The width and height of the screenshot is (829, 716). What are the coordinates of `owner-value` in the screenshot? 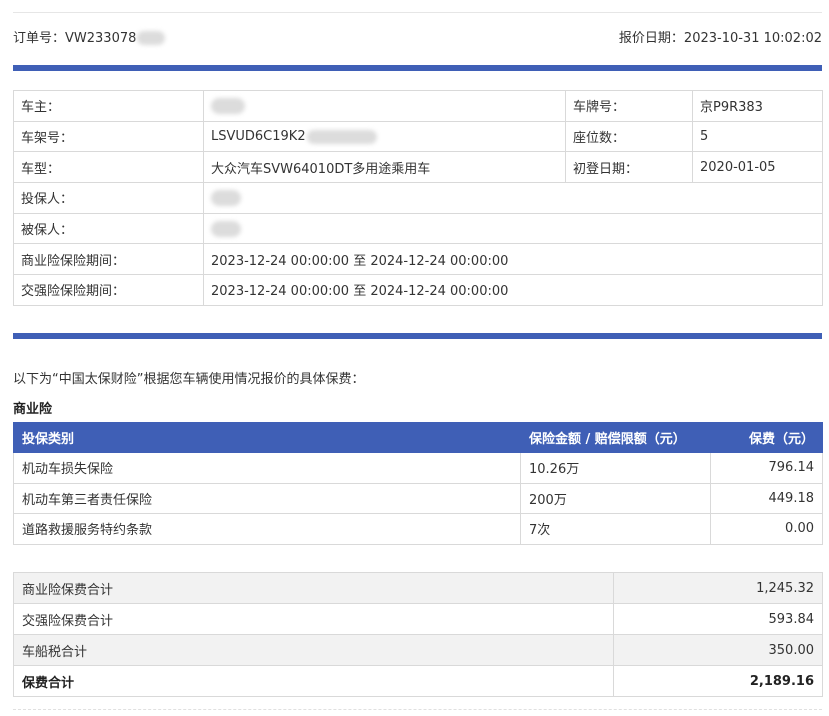 It's located at (384, 106).